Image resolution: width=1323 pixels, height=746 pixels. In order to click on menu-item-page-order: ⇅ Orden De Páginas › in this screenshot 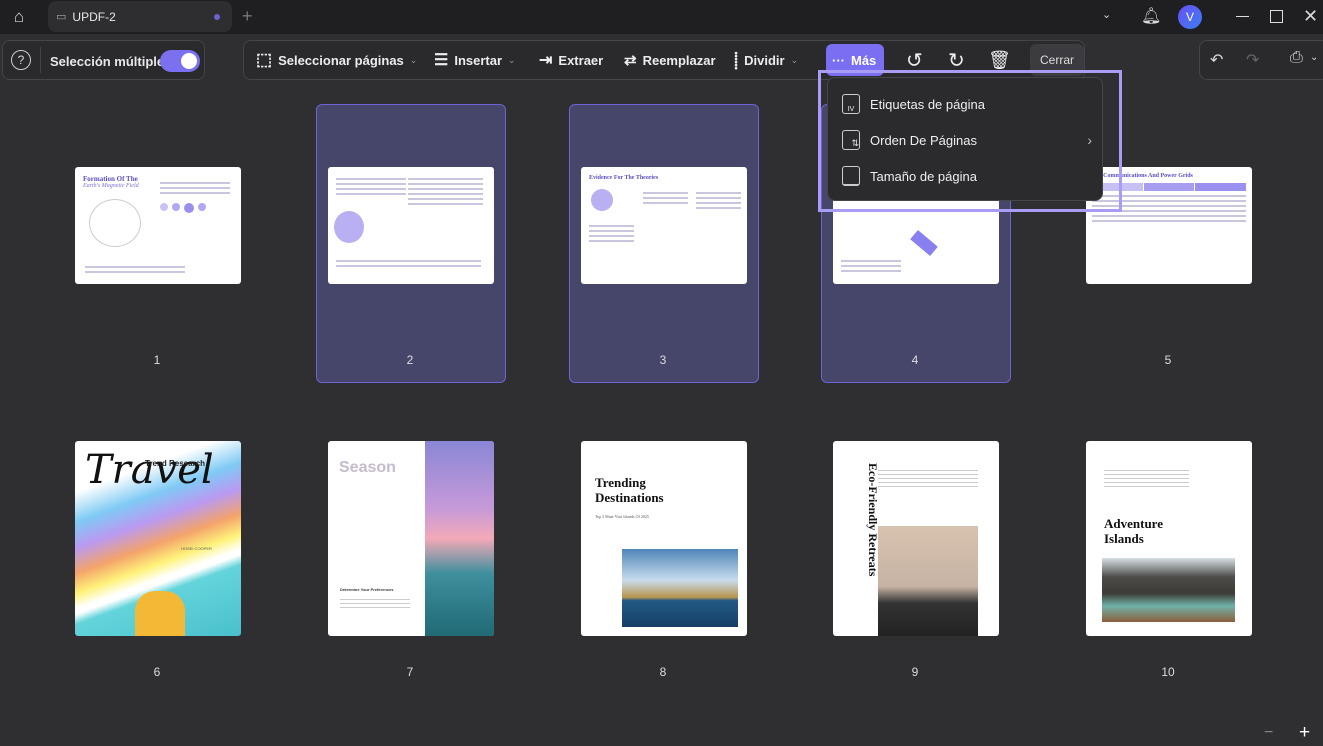, I will do `click(967, 140)`.